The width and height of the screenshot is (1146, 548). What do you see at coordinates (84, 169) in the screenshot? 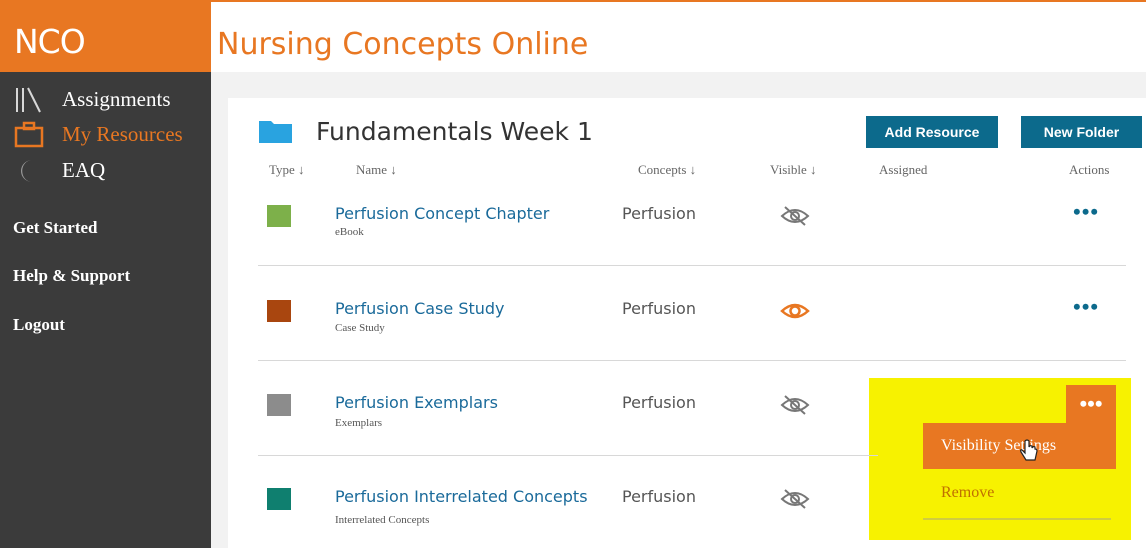
I see `sidebar-item-label: EAQ` at bounding box center [84, 169].